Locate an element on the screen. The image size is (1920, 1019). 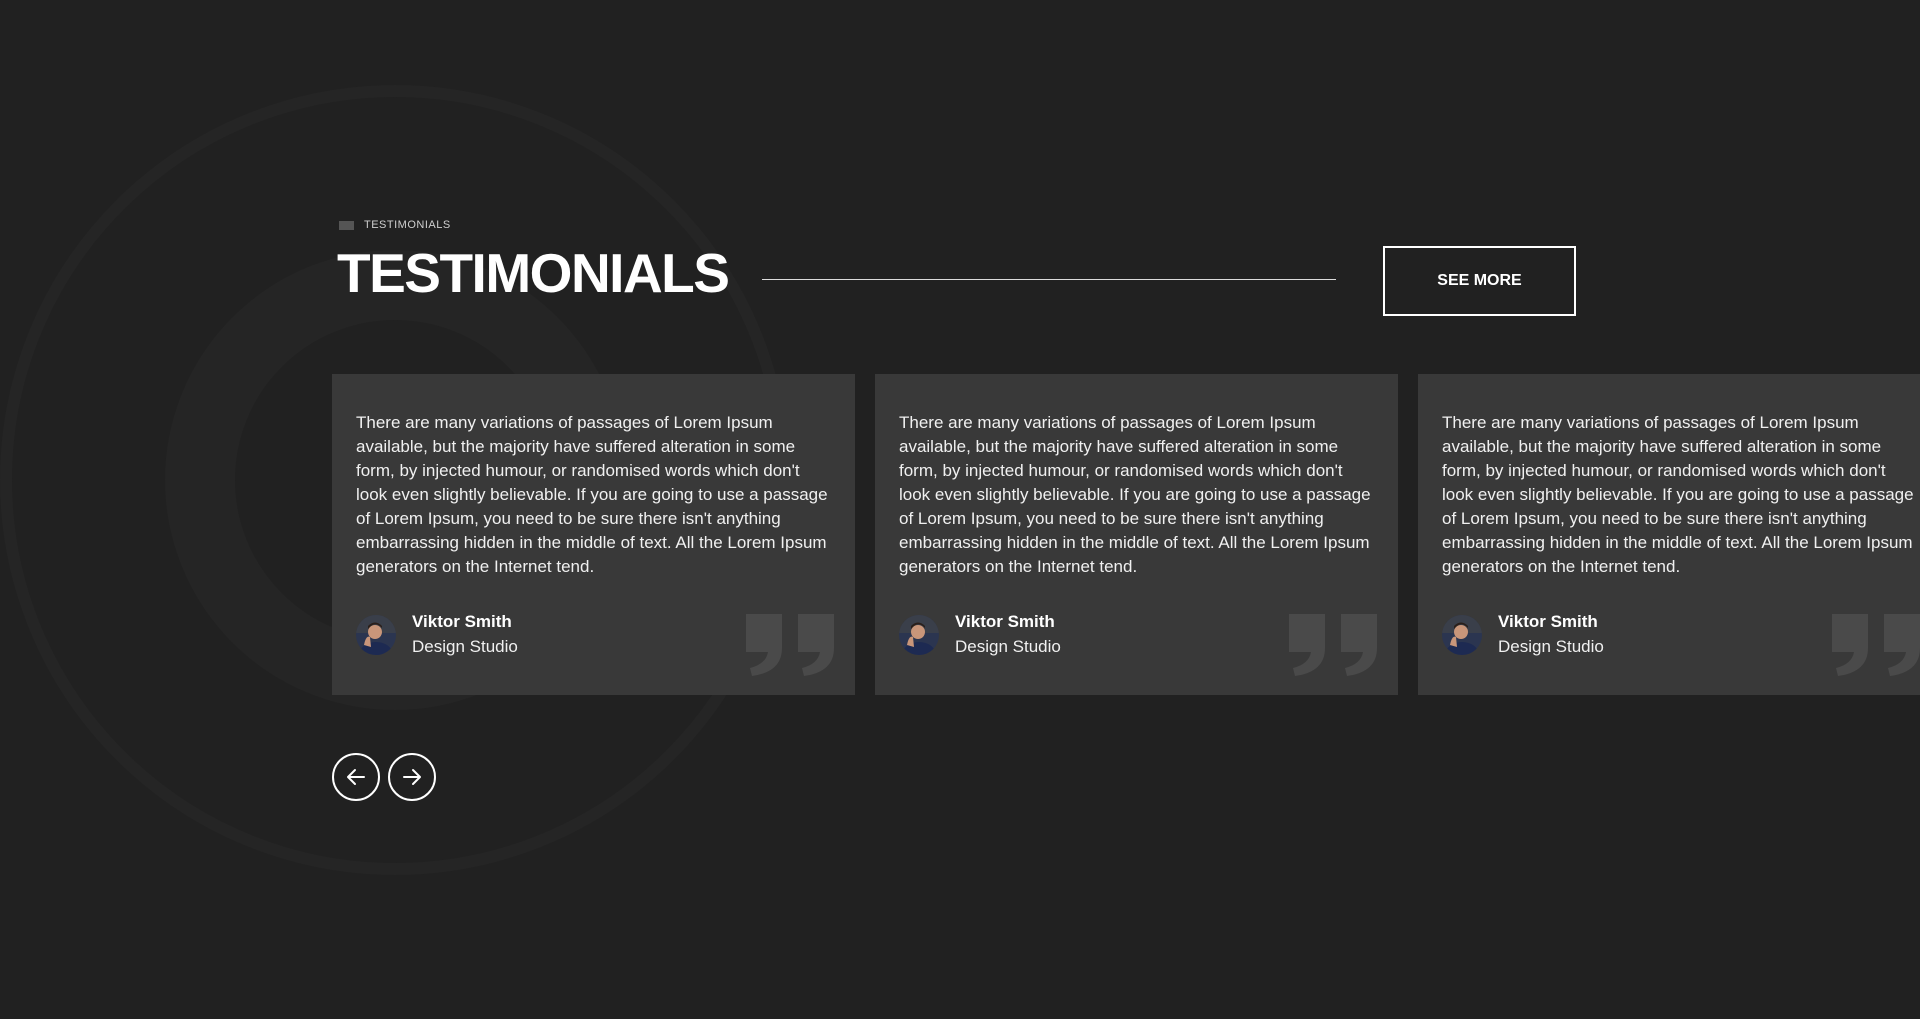
arrow-right-icon is located at coordinates (412, 777).